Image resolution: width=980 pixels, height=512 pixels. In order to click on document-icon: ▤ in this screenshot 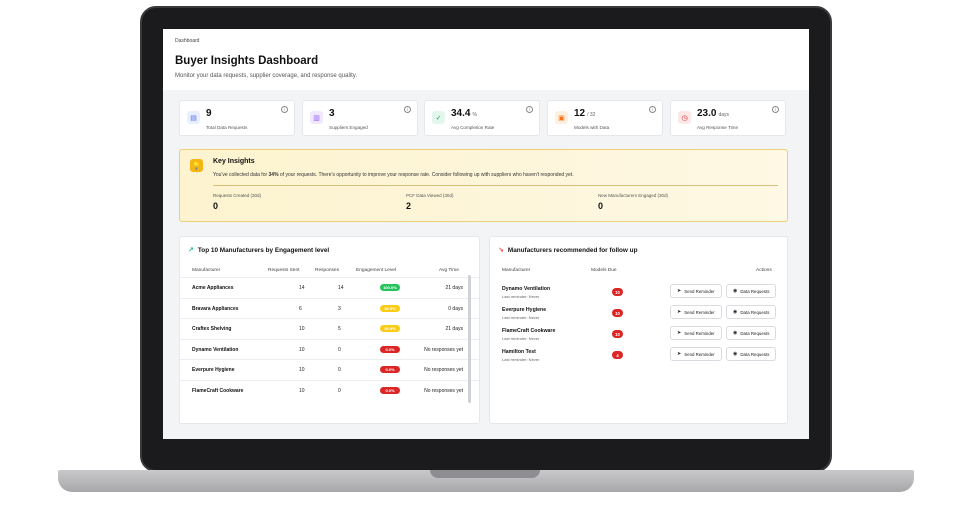, I will do `click(193, 117)`.